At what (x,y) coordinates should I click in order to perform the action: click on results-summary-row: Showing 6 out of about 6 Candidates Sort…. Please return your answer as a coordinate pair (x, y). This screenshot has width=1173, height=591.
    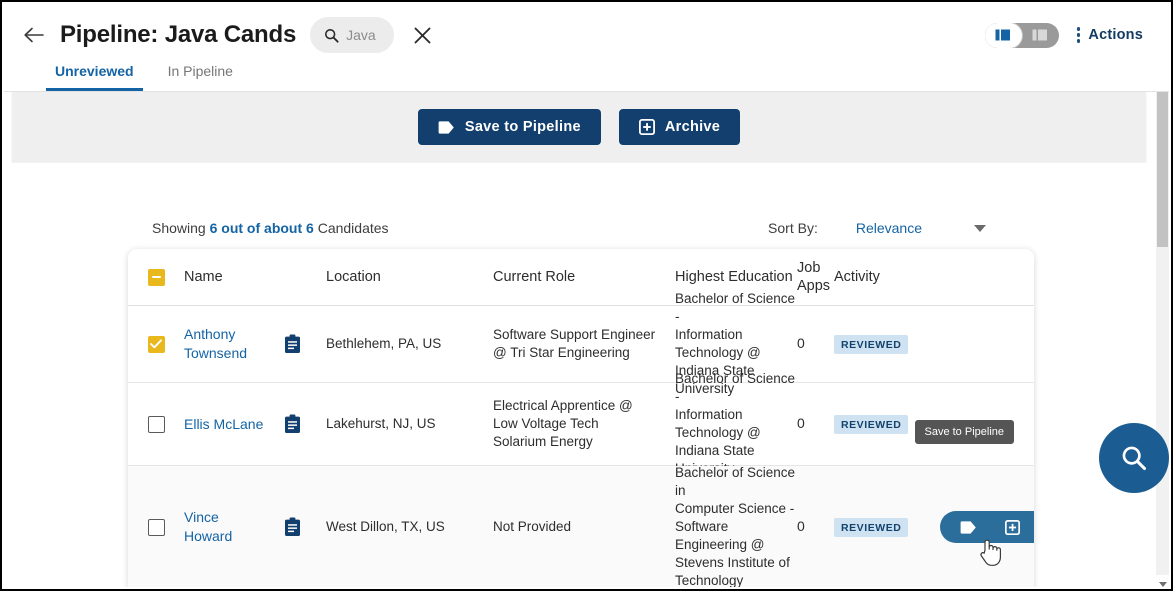
    Looking at the image, I should click on (586, 228).